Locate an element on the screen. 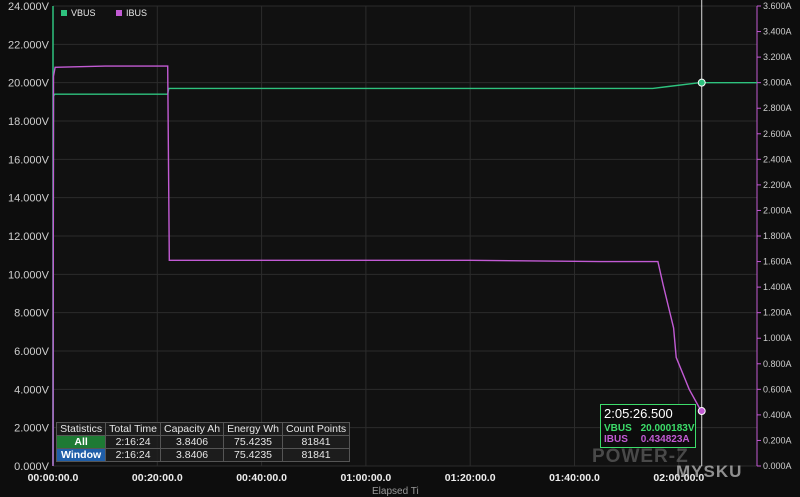 This screenshot has width=800, height=497. y-left-tick-label: 22.000V is located at coordinates (29, 45).